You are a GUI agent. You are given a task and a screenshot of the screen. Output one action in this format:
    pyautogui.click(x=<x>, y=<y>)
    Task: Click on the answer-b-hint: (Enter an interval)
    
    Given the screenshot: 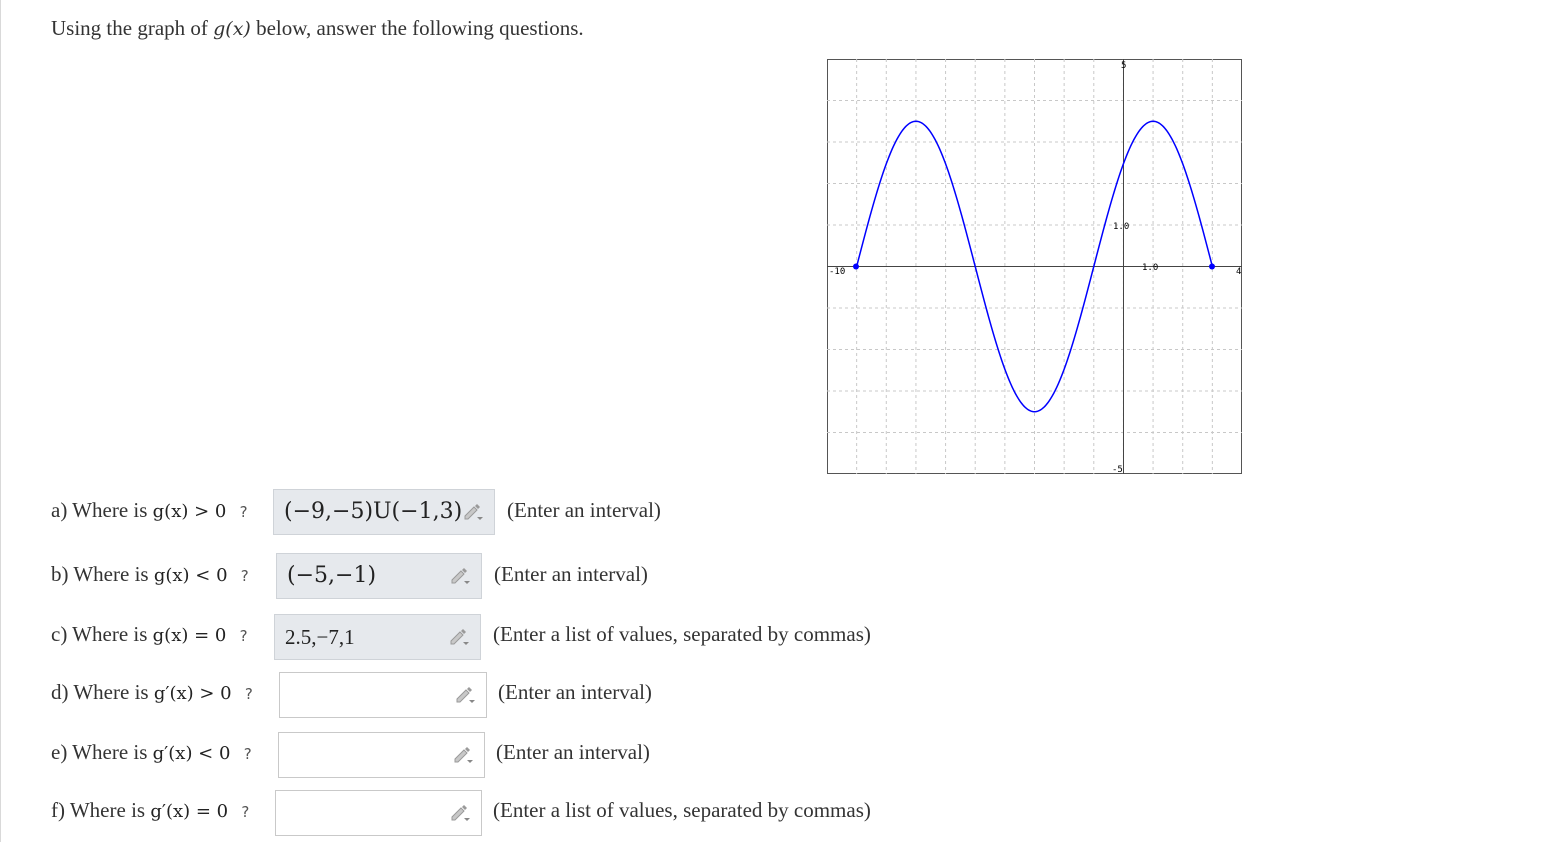 What is the action you would take?
    pyautogui.click(x=571, y=574)
    